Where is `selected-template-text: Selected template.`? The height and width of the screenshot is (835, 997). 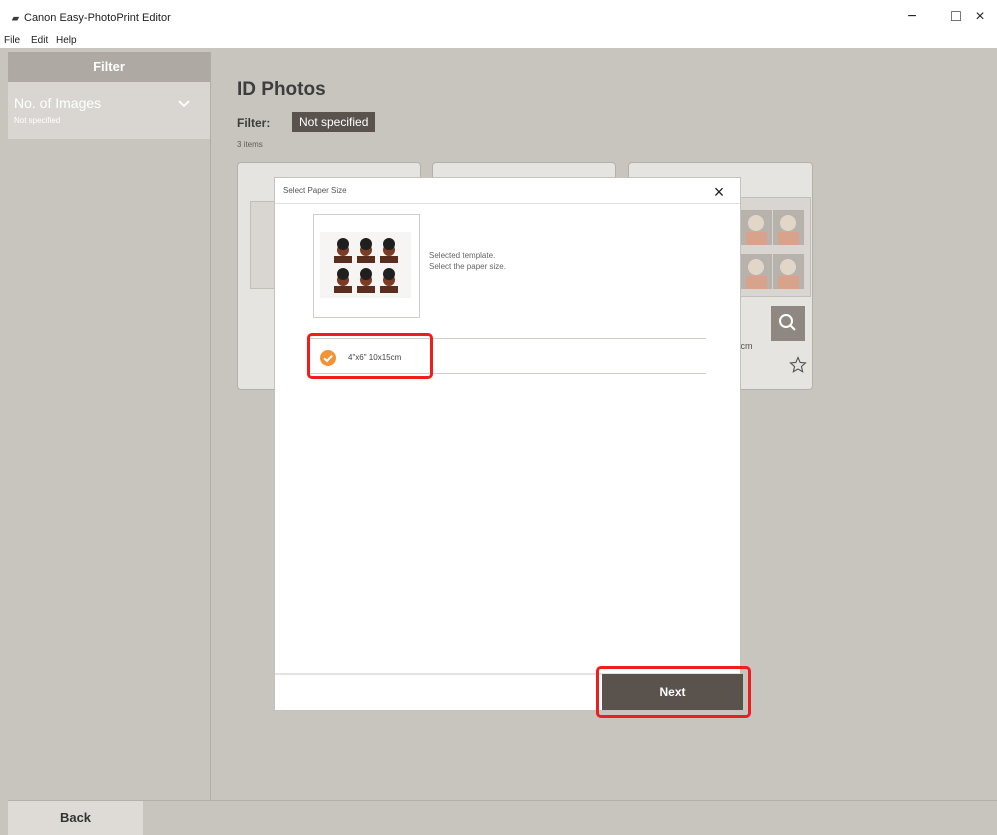 selected-template-text: Selected template. is located at coordinates (462, 255).